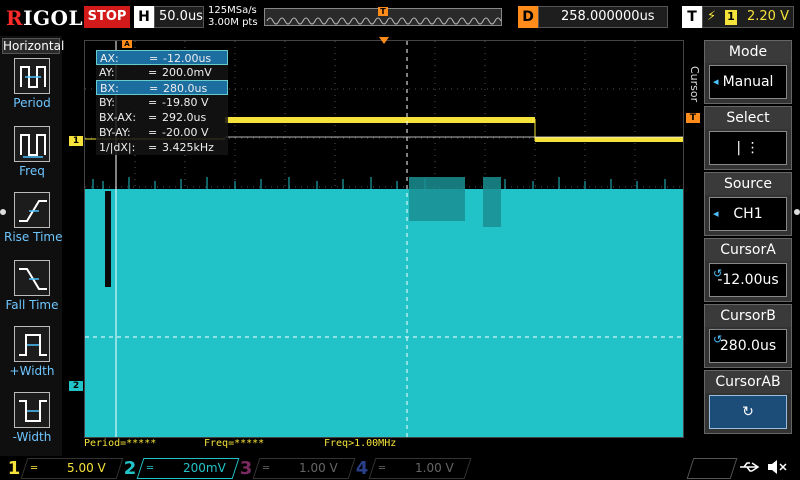  Describe the element at coordinates (3, 212) in the screenshot. I see `left-page-dot` at that location.